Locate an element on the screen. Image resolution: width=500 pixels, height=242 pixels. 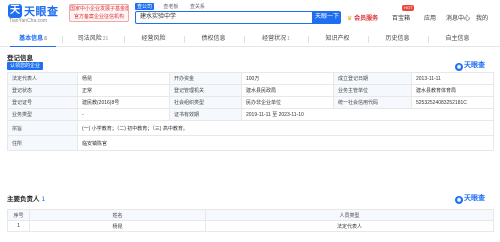
row-number: 1 is located at coordinates (18, 226).